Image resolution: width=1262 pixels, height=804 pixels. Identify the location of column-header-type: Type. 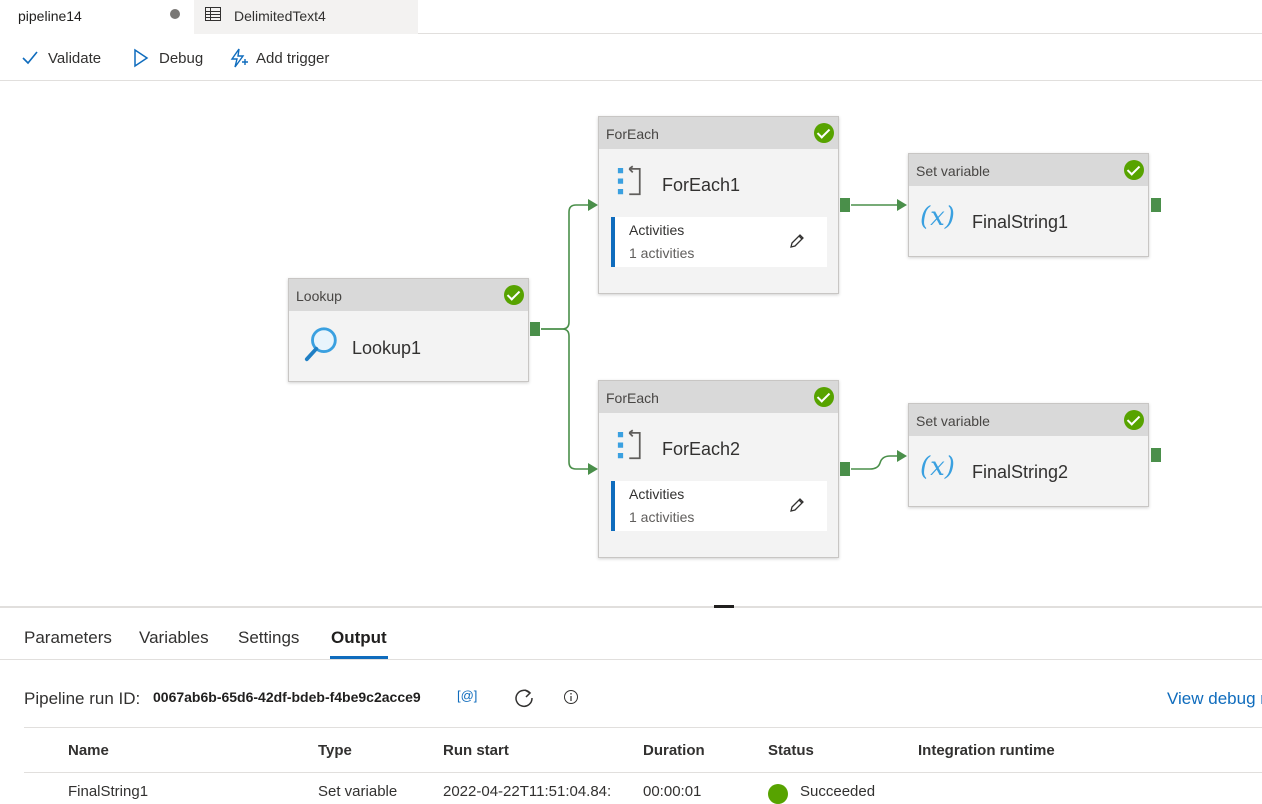
(335, 750).